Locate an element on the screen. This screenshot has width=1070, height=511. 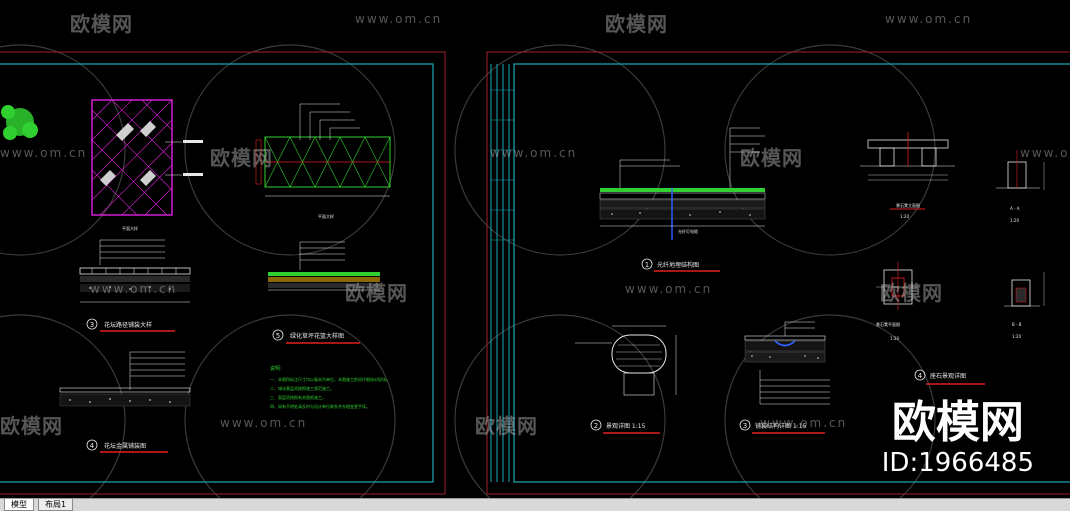
bb-scale: 1:20 is located at coordinates (1016, 336).